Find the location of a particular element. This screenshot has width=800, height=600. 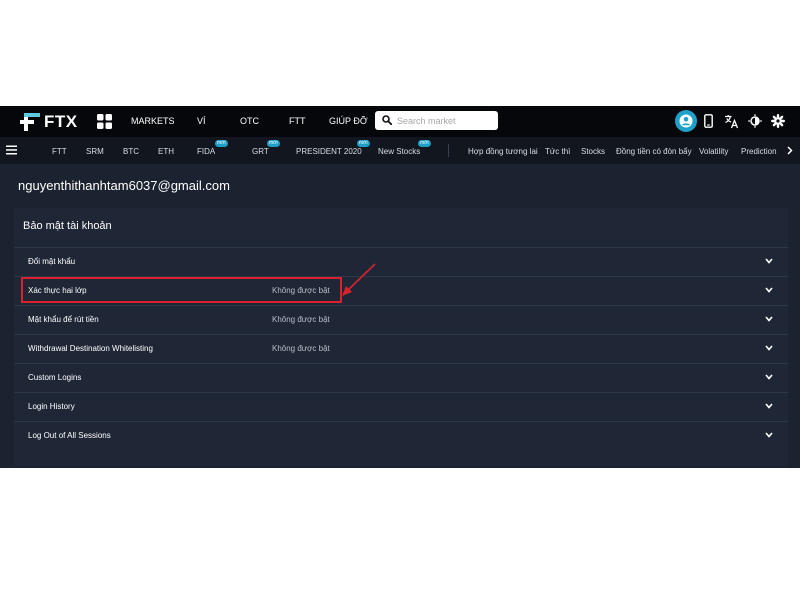

market-tab-volatility: Volatility is located at coordinates (713, 151).